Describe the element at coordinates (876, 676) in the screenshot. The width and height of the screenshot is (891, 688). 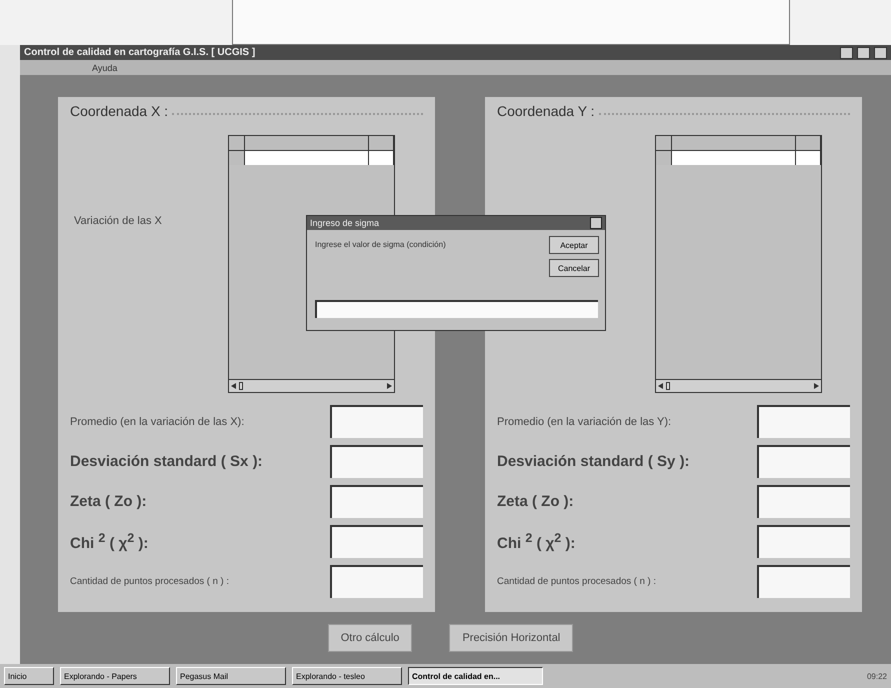
I see `clock: 09:22` at that location.